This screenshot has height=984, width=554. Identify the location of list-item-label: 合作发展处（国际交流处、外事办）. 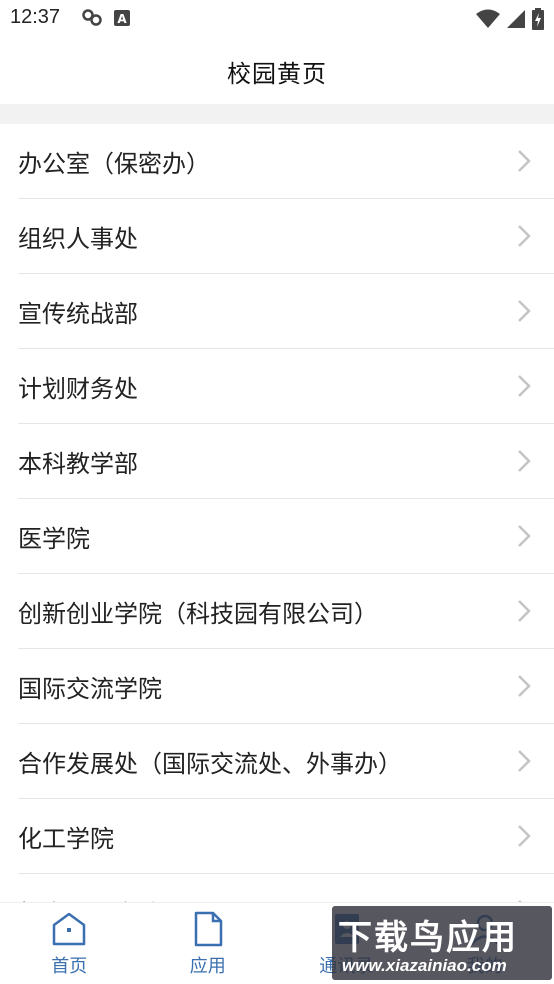
(210, 763).